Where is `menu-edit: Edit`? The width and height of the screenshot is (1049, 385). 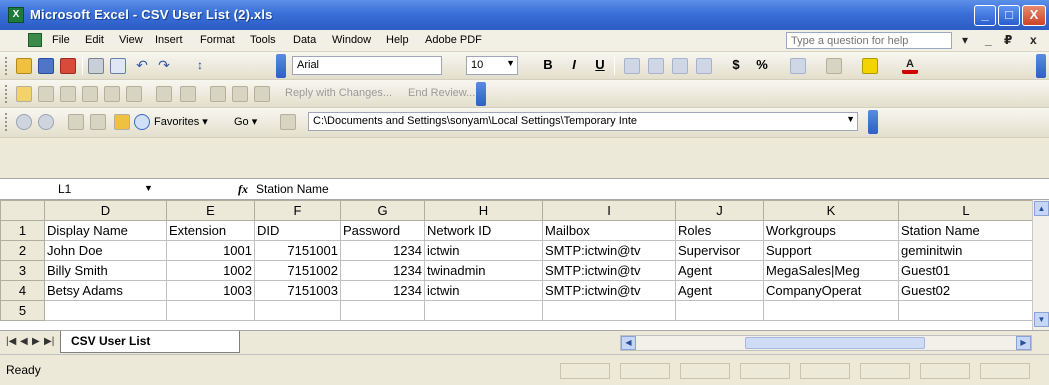 menu-edit: Edit is located at coordinates (94, 40).